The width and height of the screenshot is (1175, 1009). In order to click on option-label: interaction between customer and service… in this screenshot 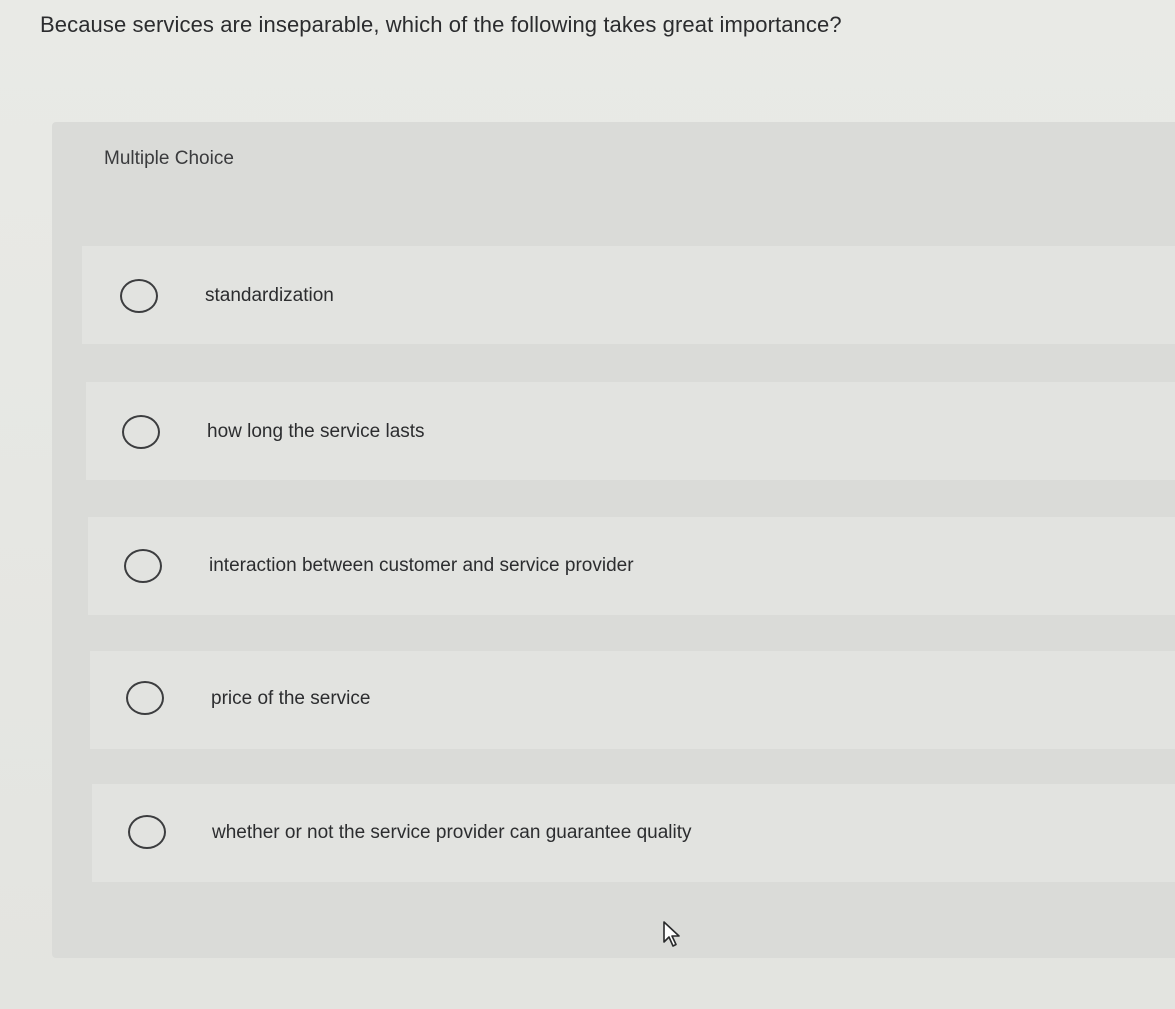, I will do `click(421, 565)`.